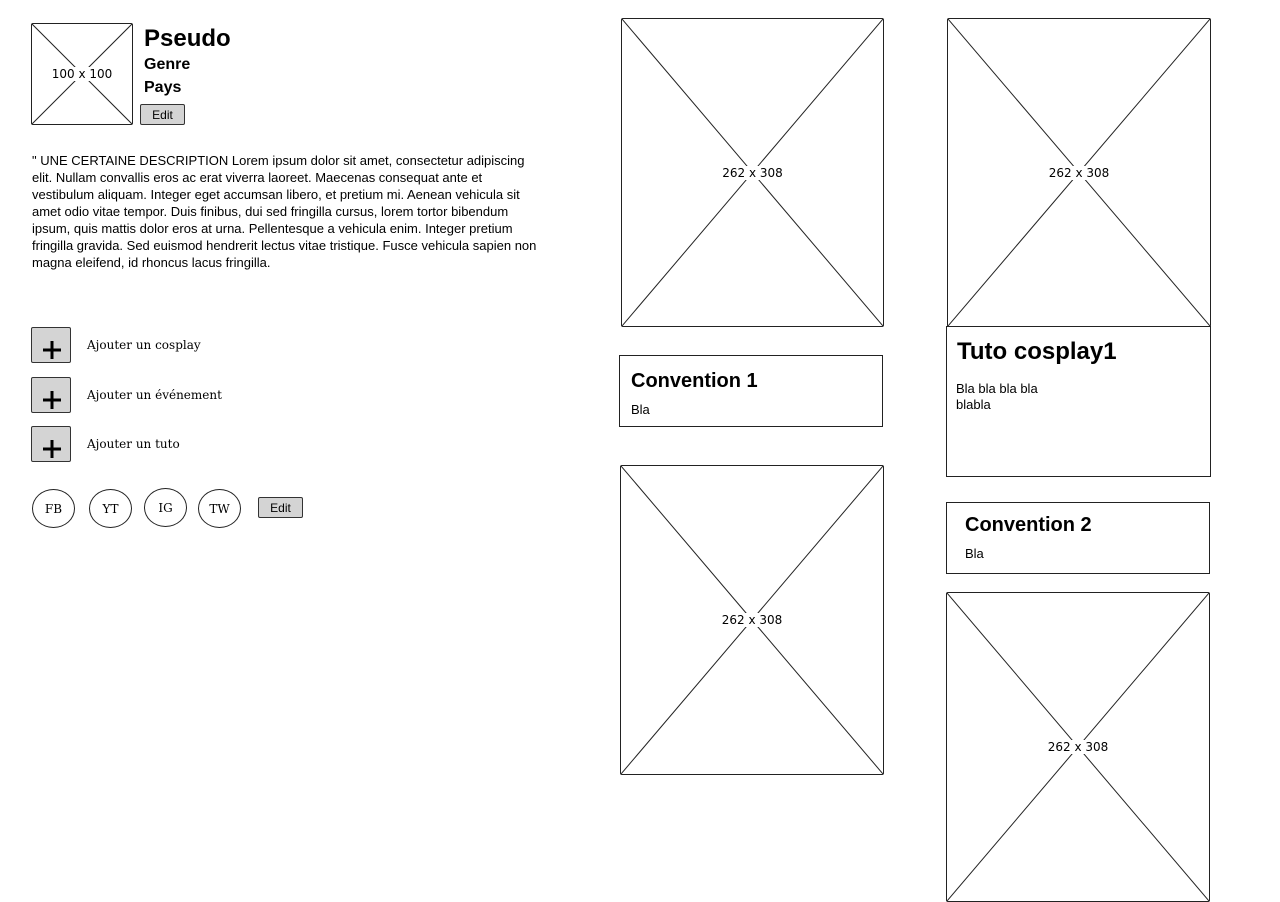 This screenshot has height=902, width=1280. I want to click on avatar-placeholder: 100 x 100, so click(82, 74).